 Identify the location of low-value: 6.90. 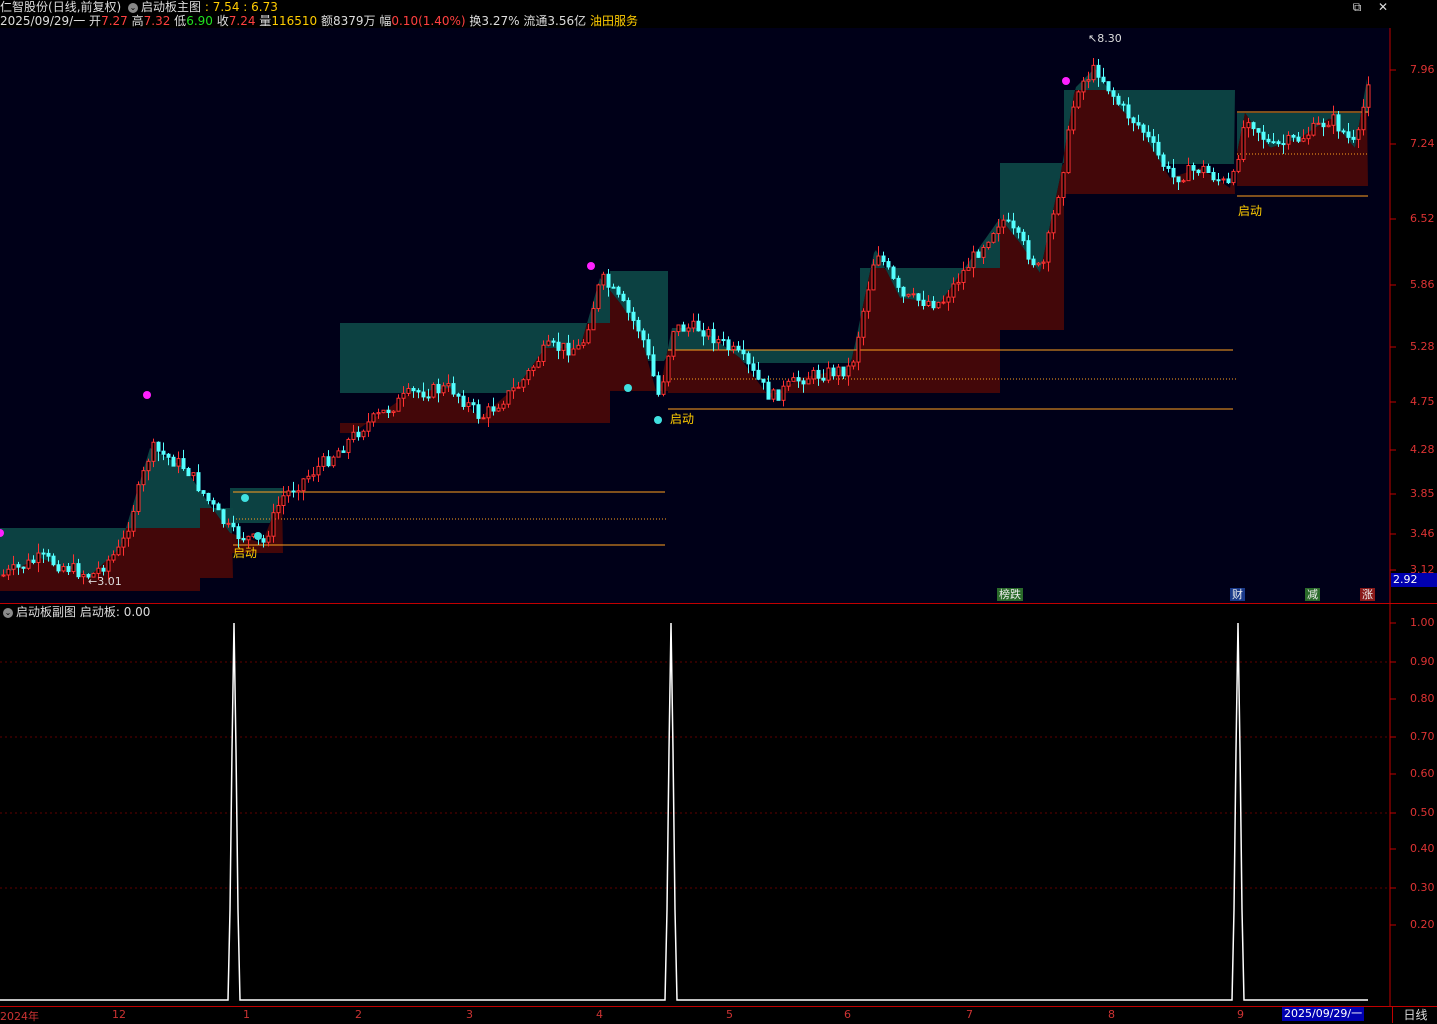
(199, 21).